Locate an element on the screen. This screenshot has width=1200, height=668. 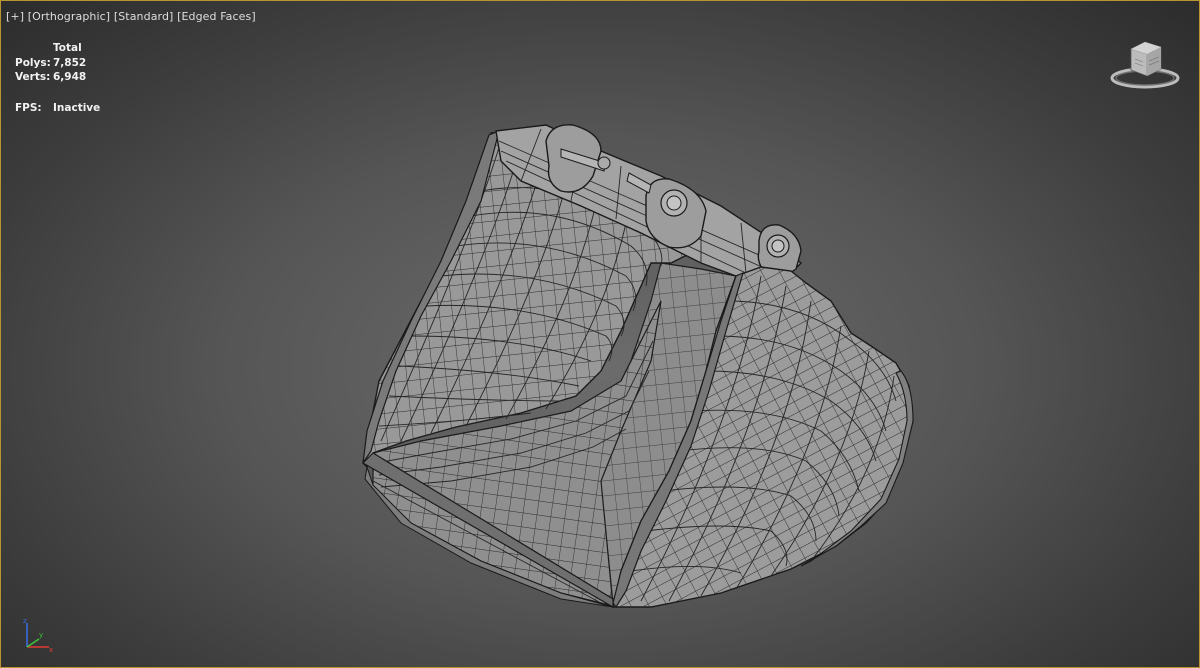
svg-text: y is located at coordinates (41, 635).